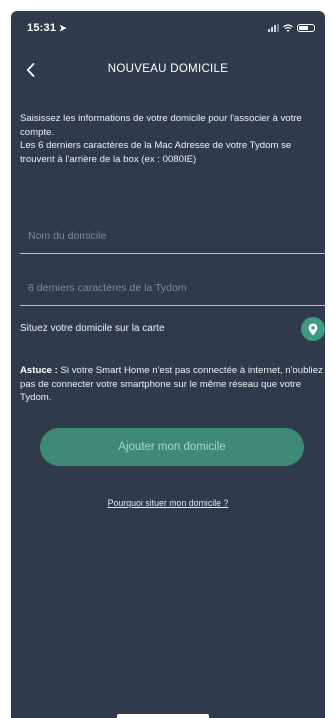 This screenshot has width=333, height=718. What do you see at coordinates (42, 28) in the screenshot?
I see `status-time-text: 15:31` at bounding box center [42, 28].